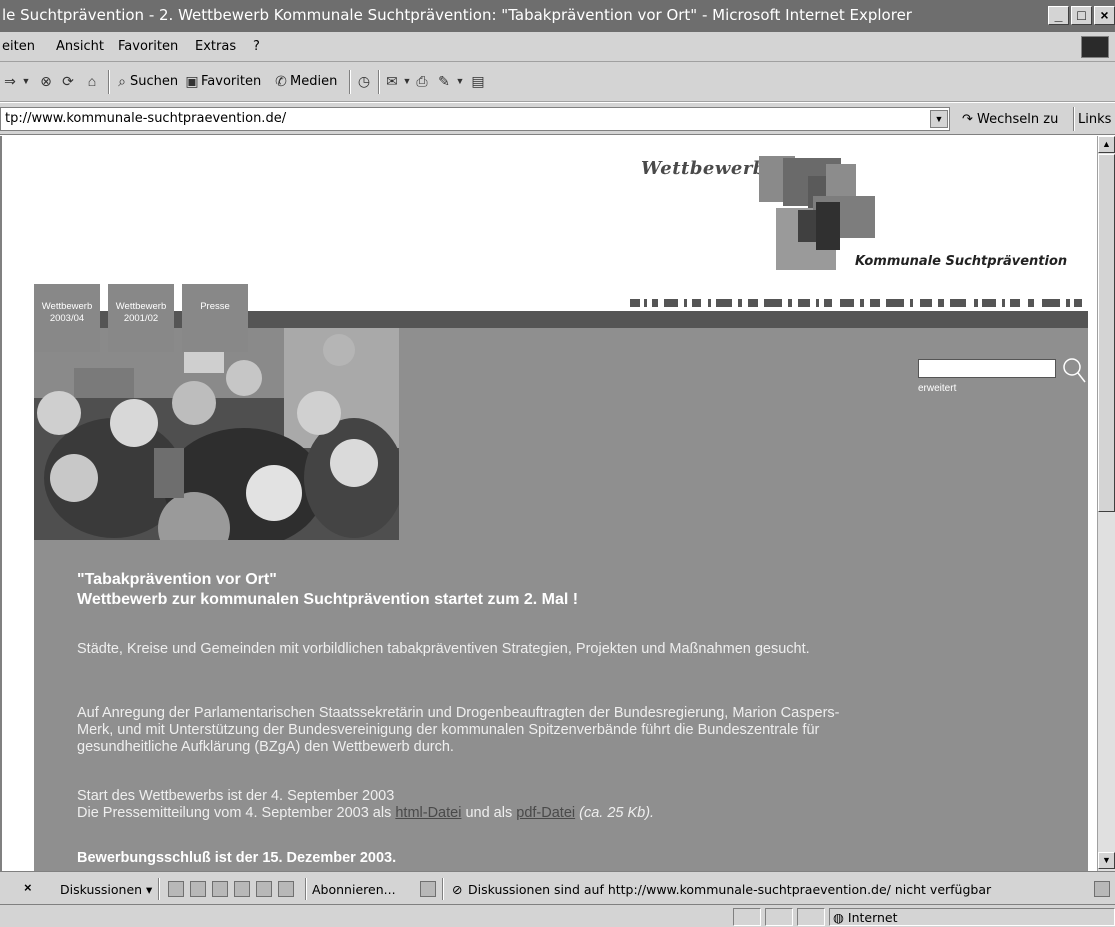  I want to click on zone-label: Internet, so click(872, 917).